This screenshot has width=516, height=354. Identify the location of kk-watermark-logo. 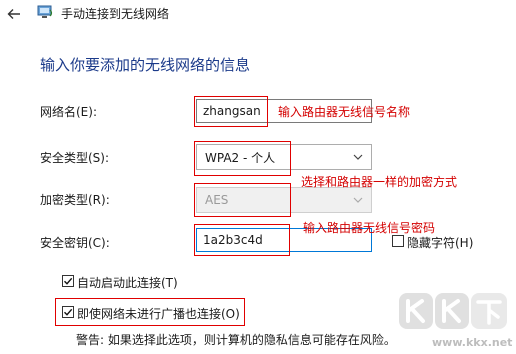
(453, 311).